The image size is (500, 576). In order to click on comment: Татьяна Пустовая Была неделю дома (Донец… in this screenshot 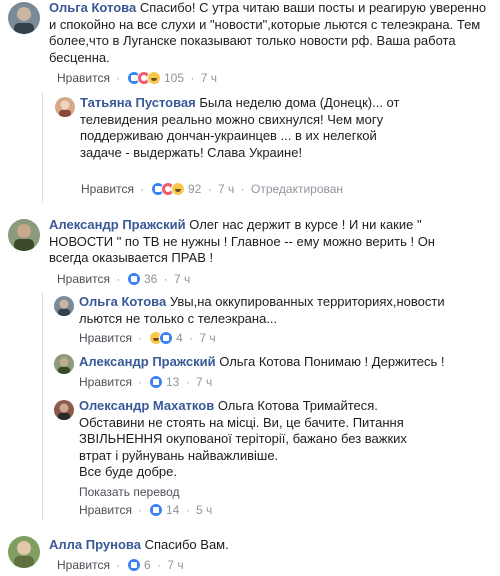, I will do `click(247, 128)`.